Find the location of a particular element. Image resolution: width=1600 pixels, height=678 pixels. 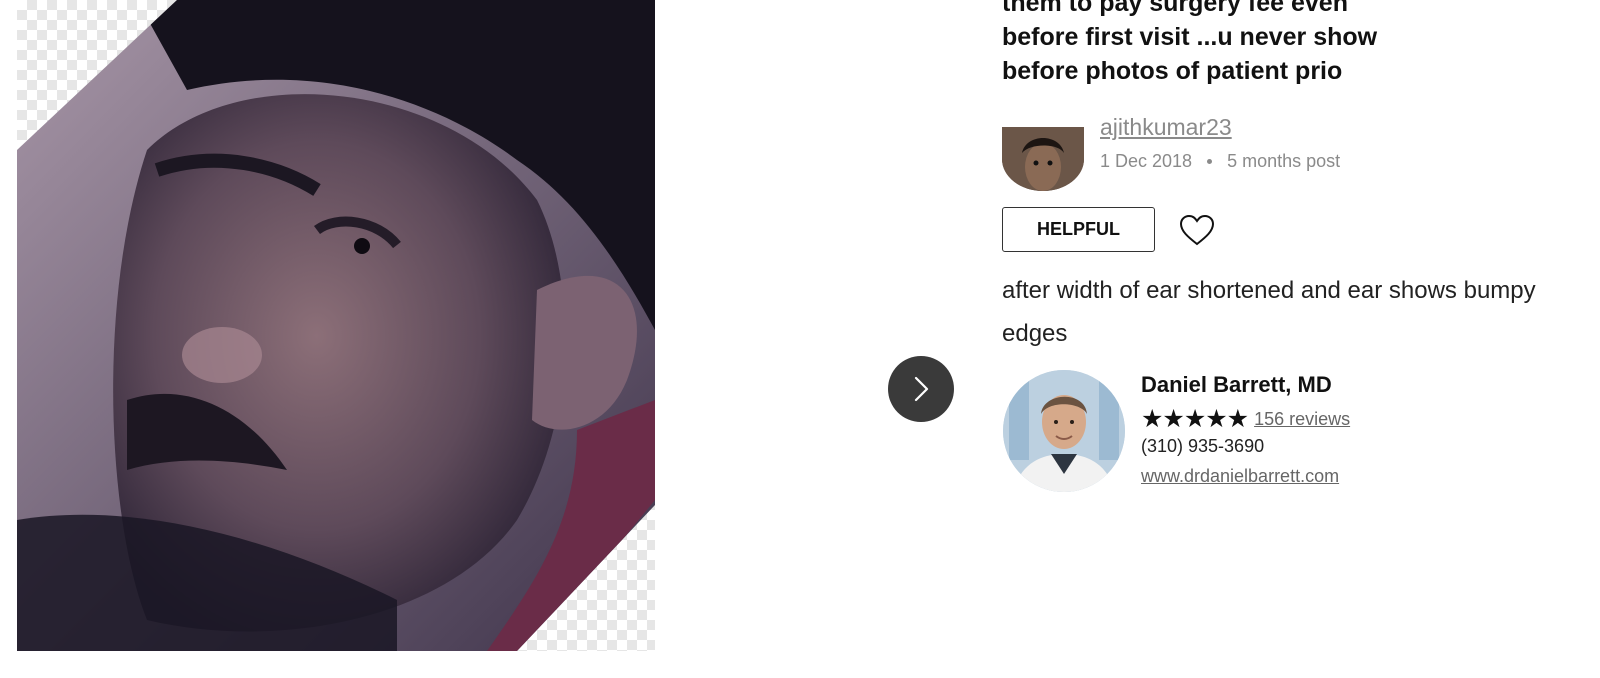

doctor-rating: ★★★★★ 156 reviews is located at coordinates (1245, 419).